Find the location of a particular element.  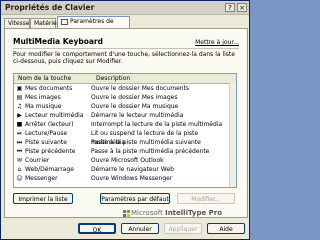

divider is located at coordinates (126, 48).